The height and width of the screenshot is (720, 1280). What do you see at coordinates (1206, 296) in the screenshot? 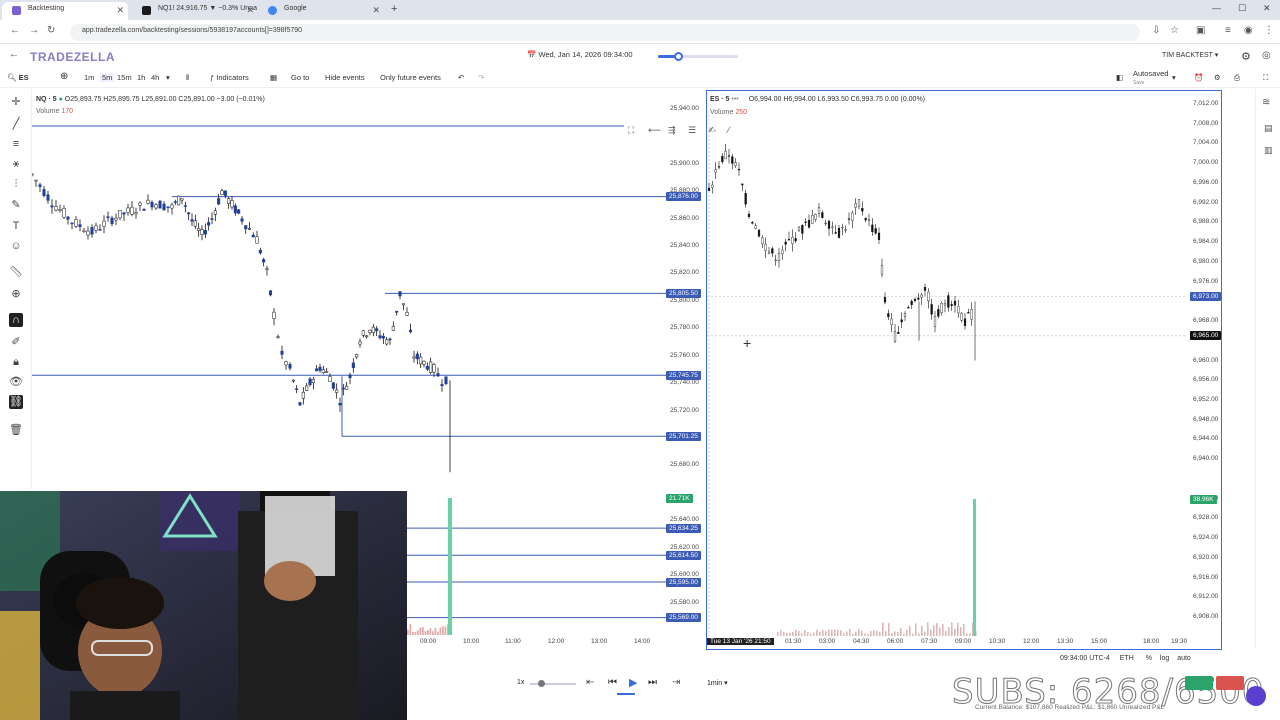
I see `price-badge: 6,973.00` at bounding box center [1206, 296].